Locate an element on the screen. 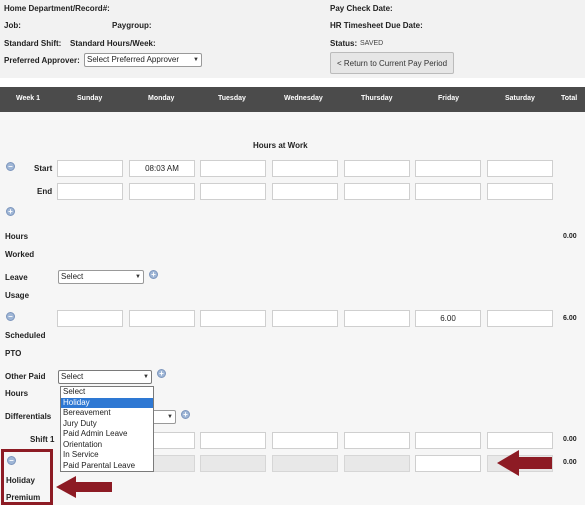 This screenshot has width=585, height=505. day-tuesday: Tuesday is located at coordinates (232, 98).